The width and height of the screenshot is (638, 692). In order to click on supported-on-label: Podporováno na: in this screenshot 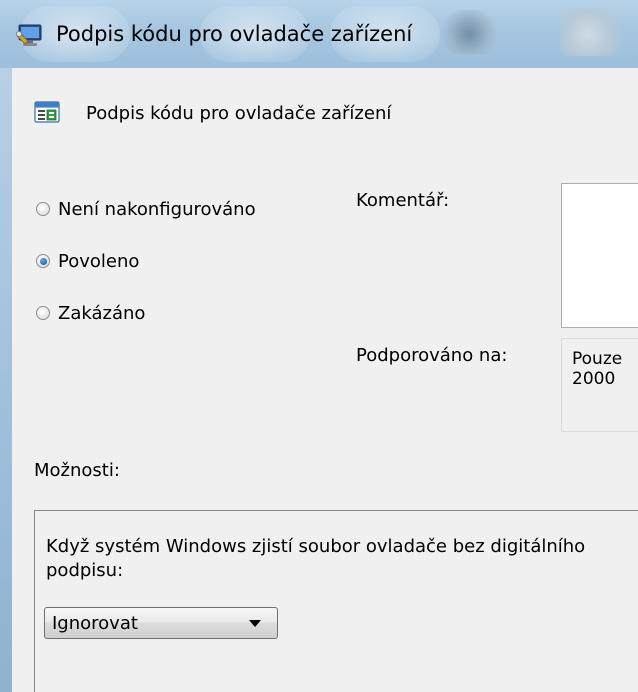, I will do `click(432, 355)`.